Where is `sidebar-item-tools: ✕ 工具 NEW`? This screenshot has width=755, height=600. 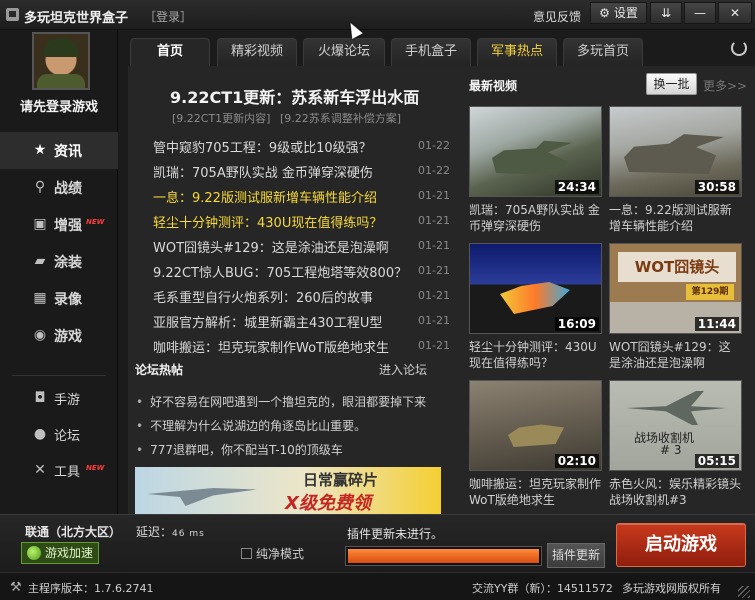 sidebar-item-tools: ✕ 工具 NEW is located at coordinates (59, 469).